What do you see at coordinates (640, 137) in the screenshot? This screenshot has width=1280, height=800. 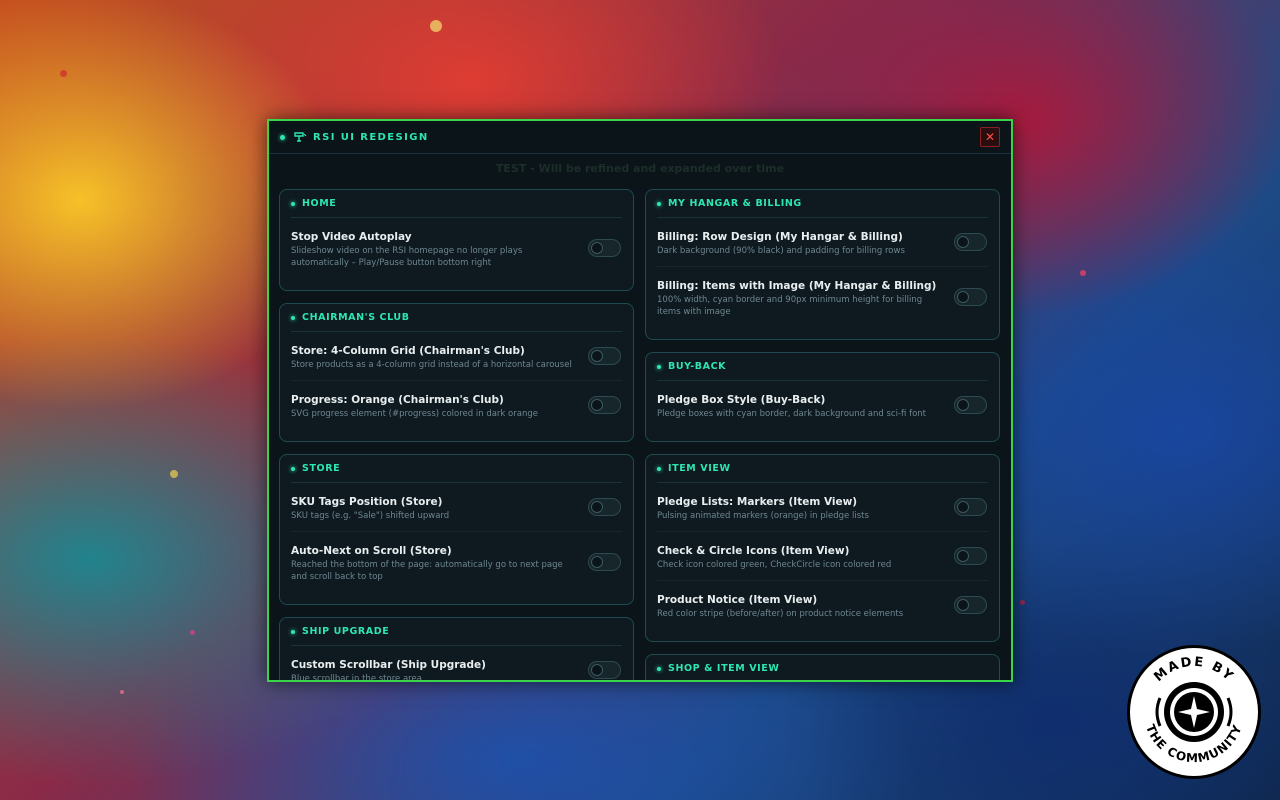 I see `window-titlebar: RSI UI REDESIGN ✕` at bounding box center [640, 137].